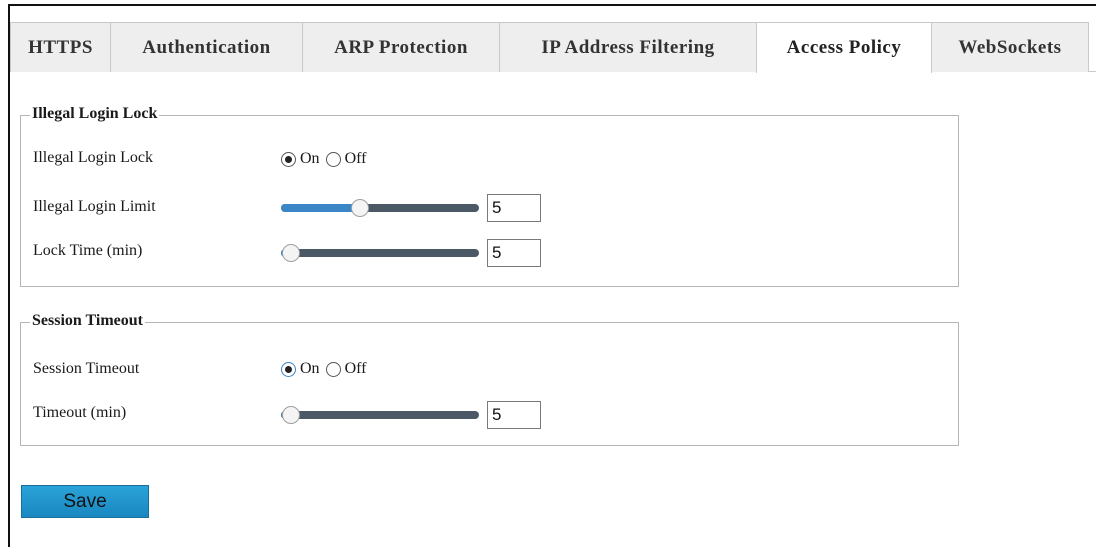 This screenshot has height=547, width=1096. I want to click on slider-fill, so click(320, 208).